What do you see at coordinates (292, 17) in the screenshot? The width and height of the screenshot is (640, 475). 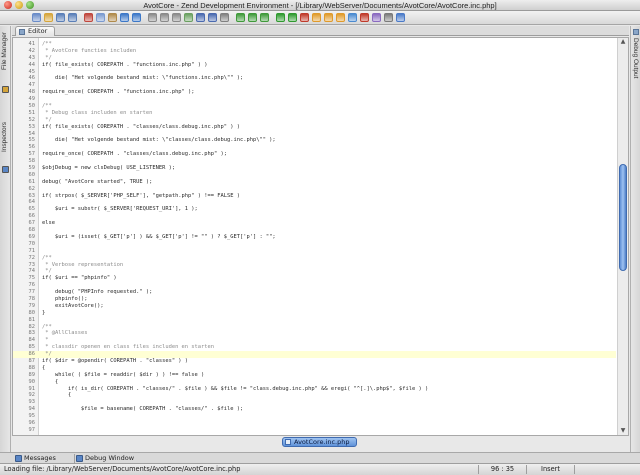 I see `debug-icon` at bounding box center [292, 17].